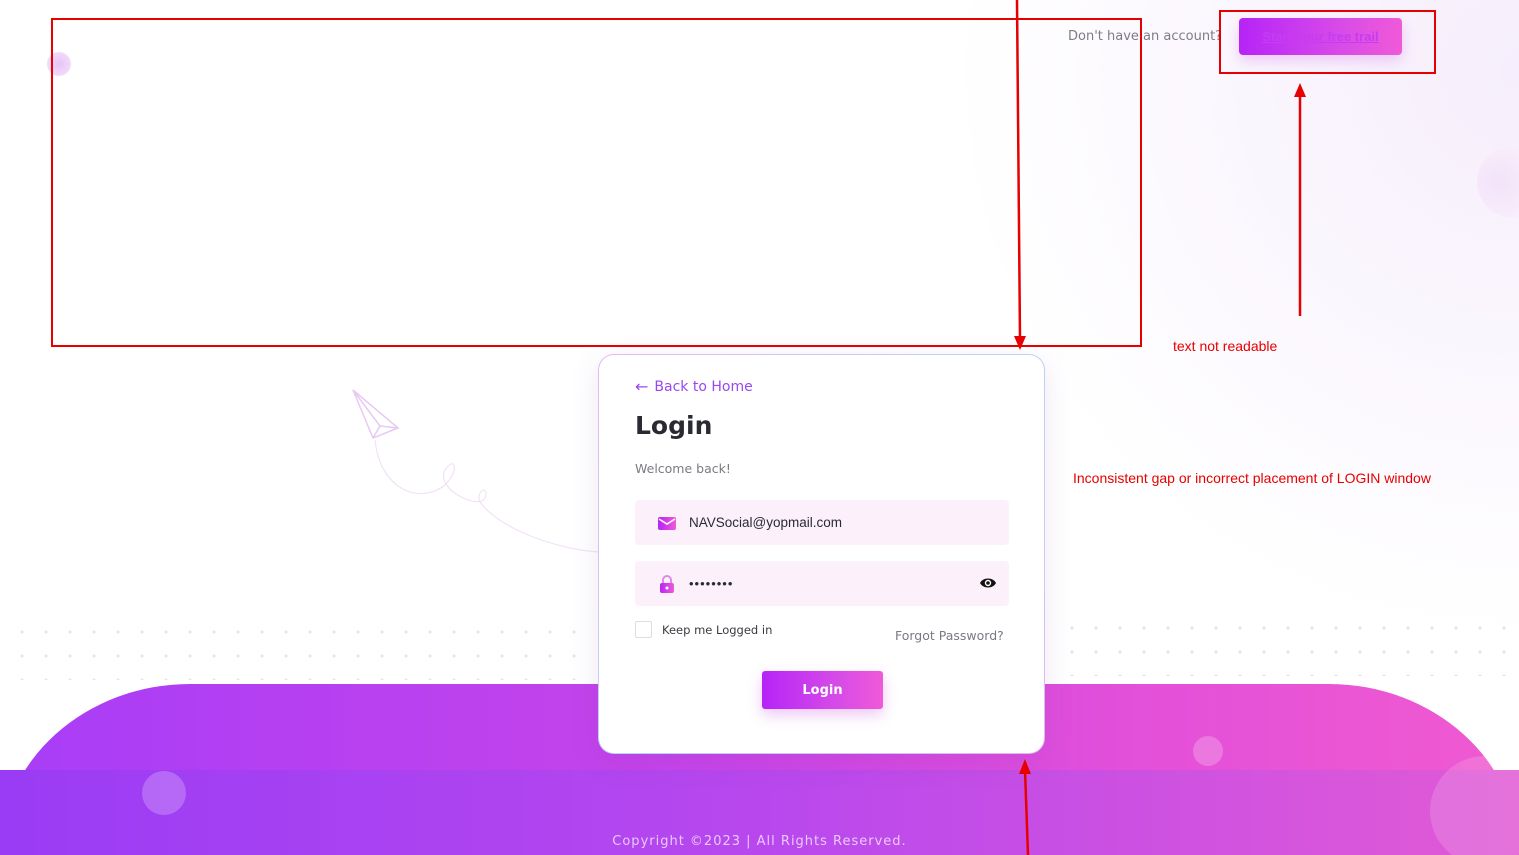  I want to click on lock-icon, so click(667, 583).